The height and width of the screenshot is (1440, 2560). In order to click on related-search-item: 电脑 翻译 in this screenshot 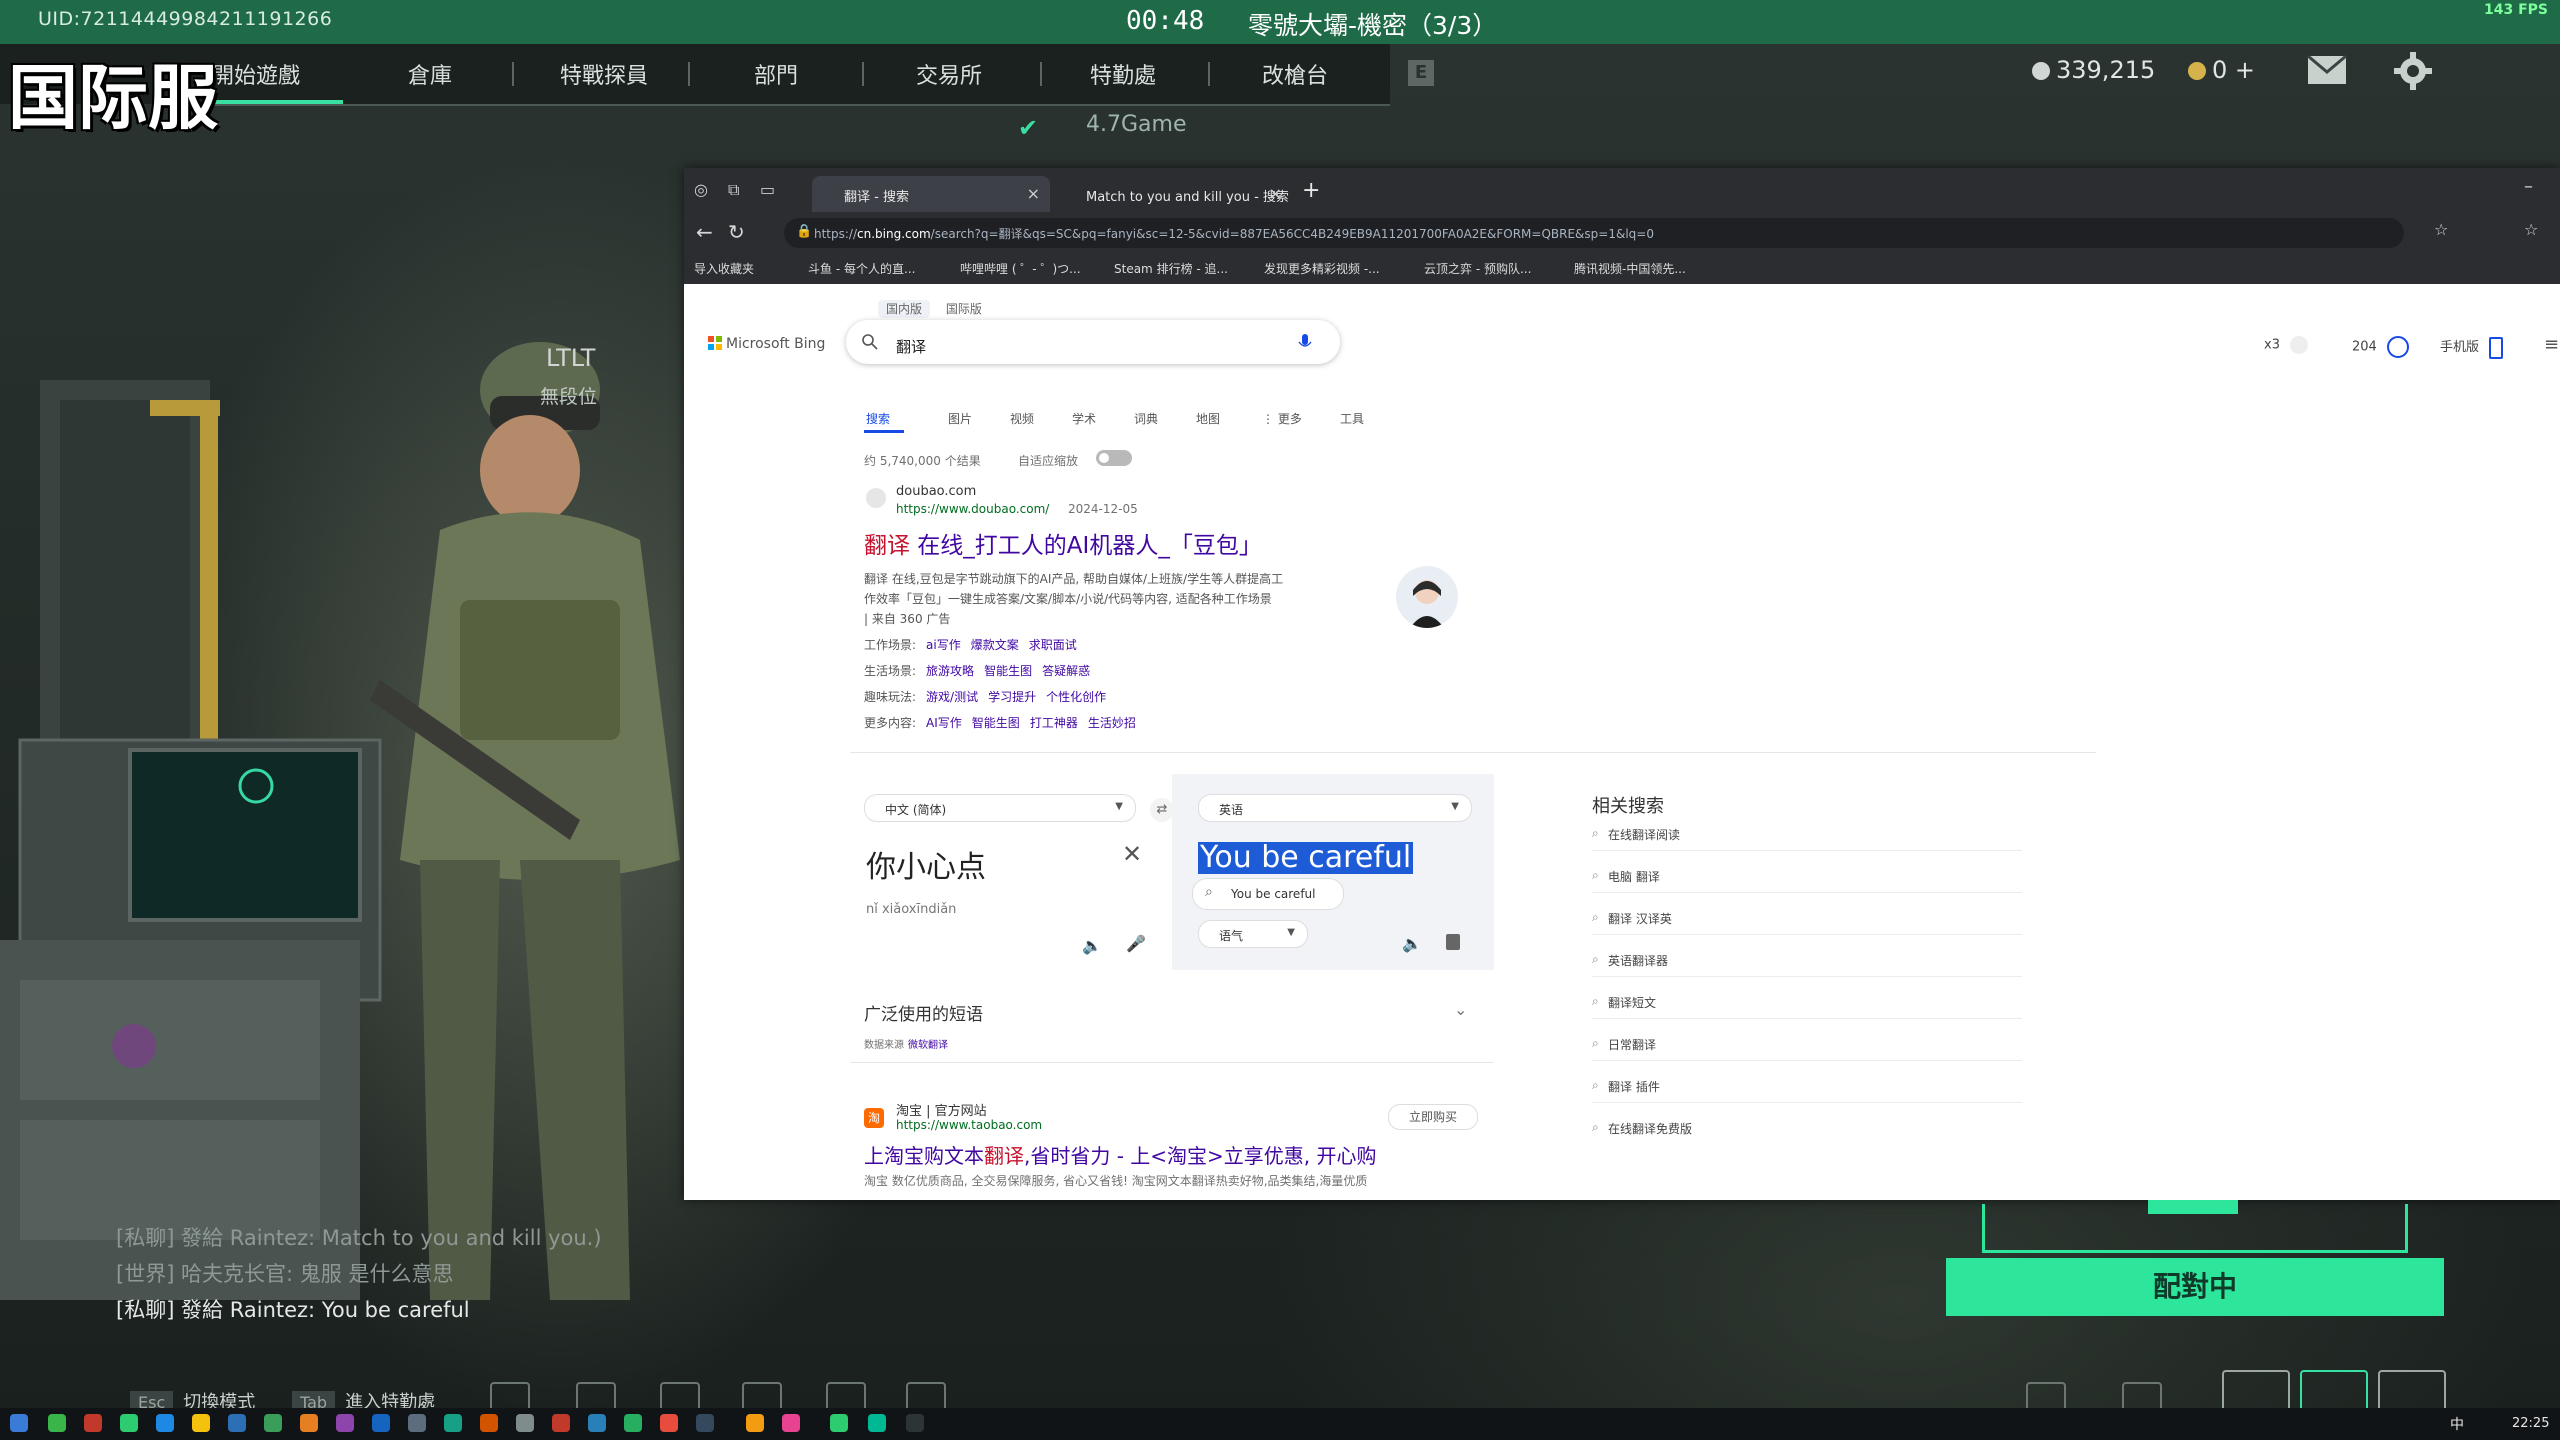, I will do `click(1634, 876)`.